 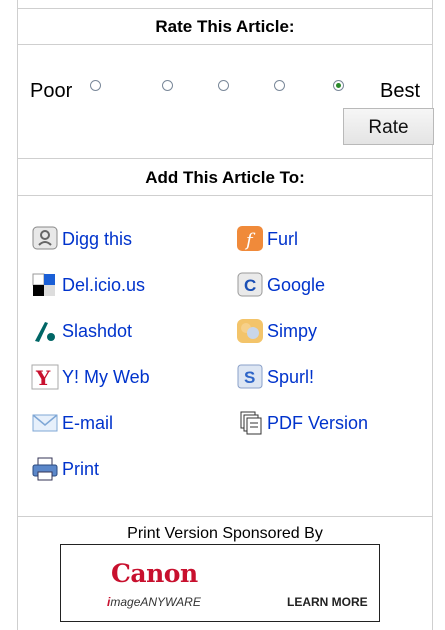 I want to click on slashdot-icon, so click(x=45, y=331).